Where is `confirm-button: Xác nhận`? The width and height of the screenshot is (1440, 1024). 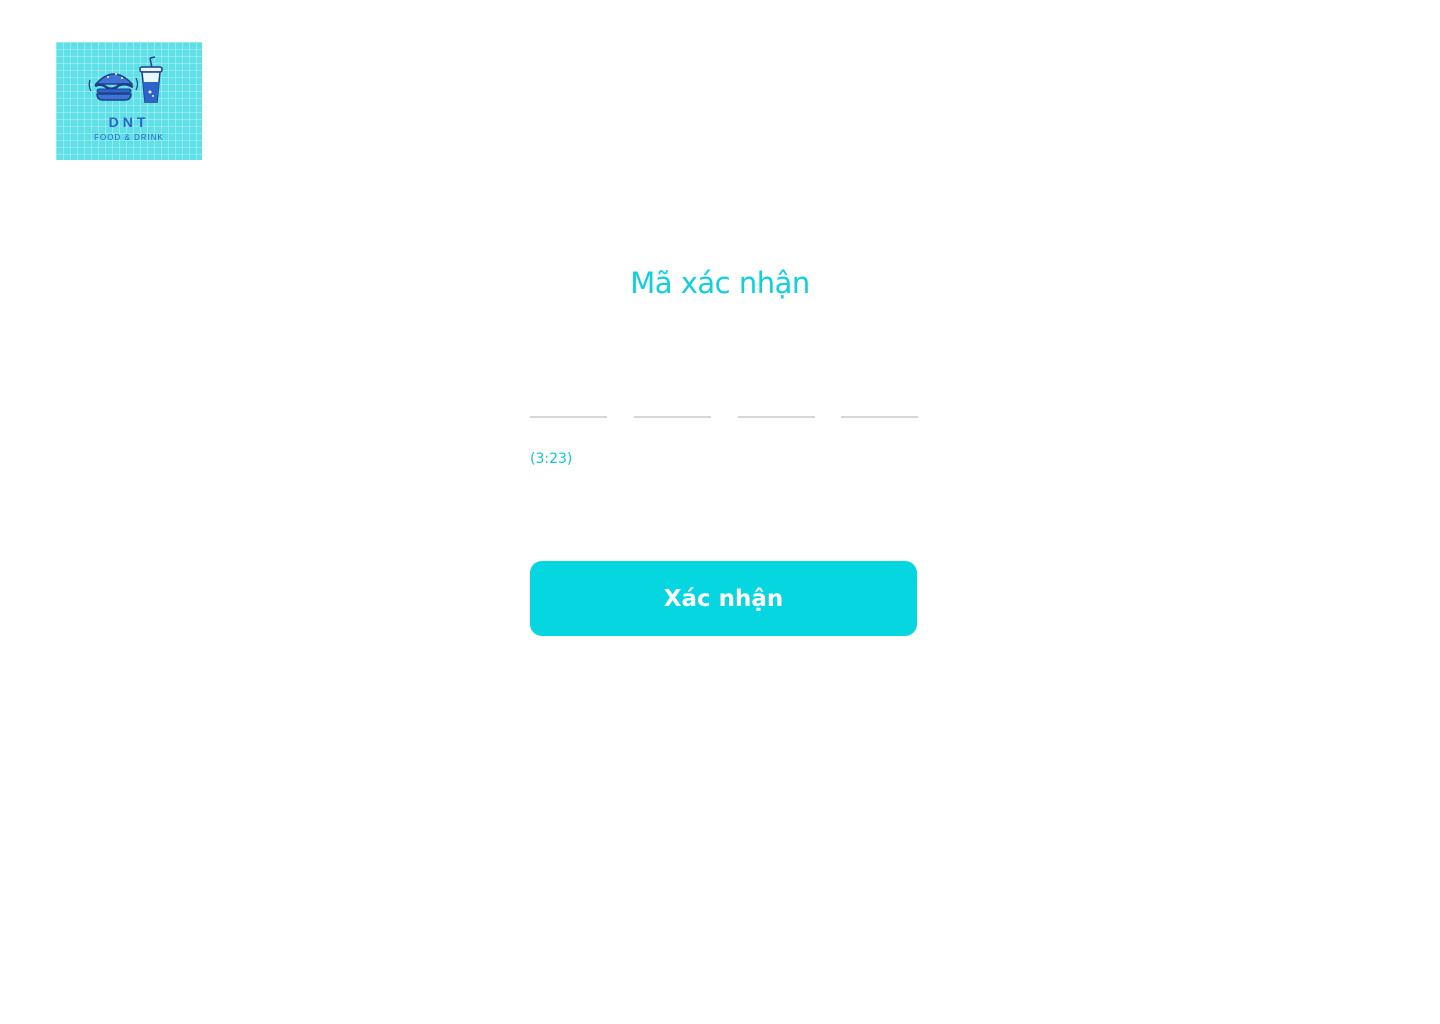
confirm-button: Xác nhận is located at coordinates (723, 598).